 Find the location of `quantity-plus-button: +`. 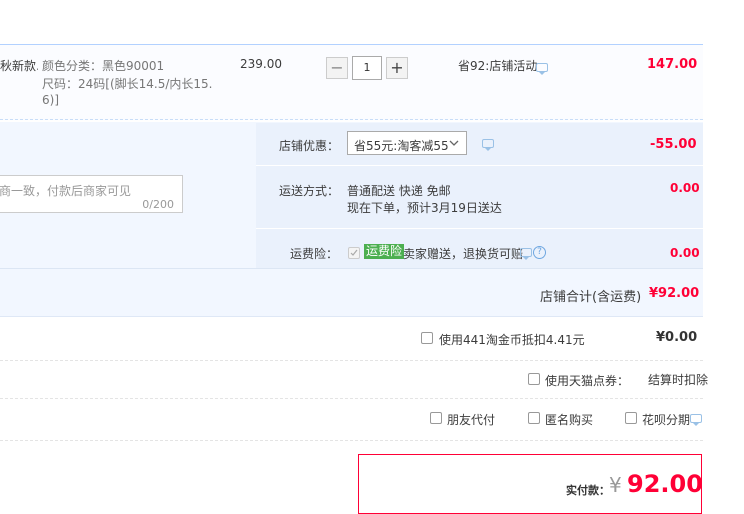

quantity-plus-button: + is located at coordinates (397, 68).